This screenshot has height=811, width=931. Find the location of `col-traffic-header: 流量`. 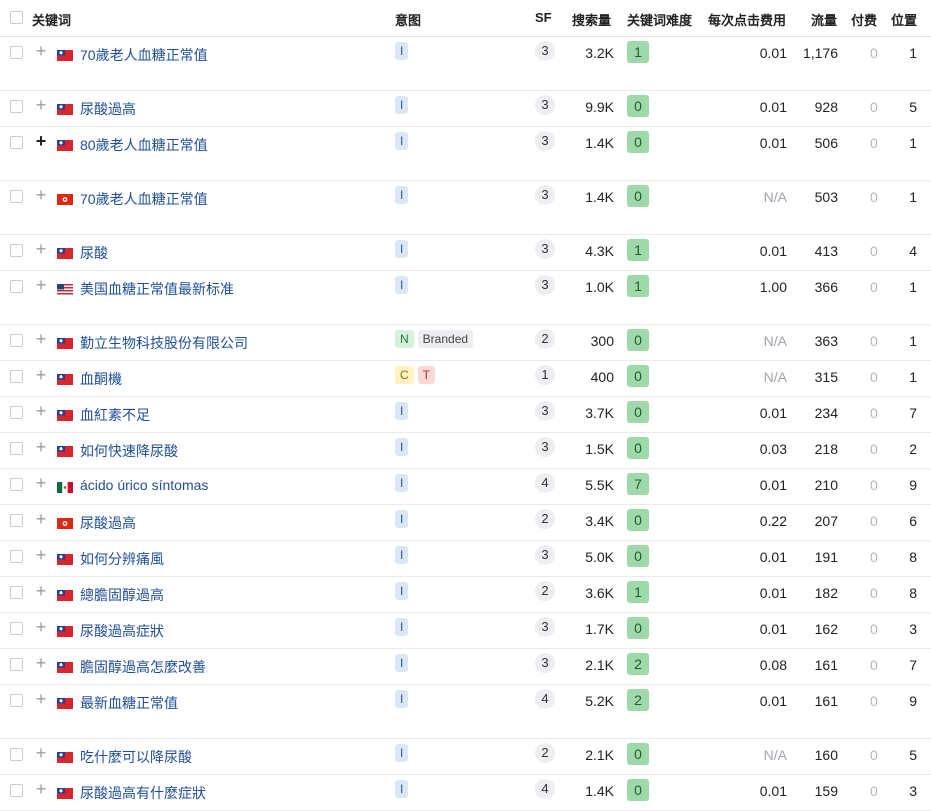

col-traffic-header: 流量 is located at coordinates (824, 19).